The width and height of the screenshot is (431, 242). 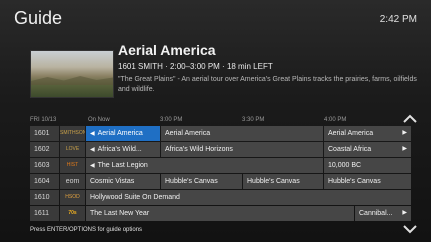 I want to click on program-cell: 10,000 BC, so click(x=367, y=165).